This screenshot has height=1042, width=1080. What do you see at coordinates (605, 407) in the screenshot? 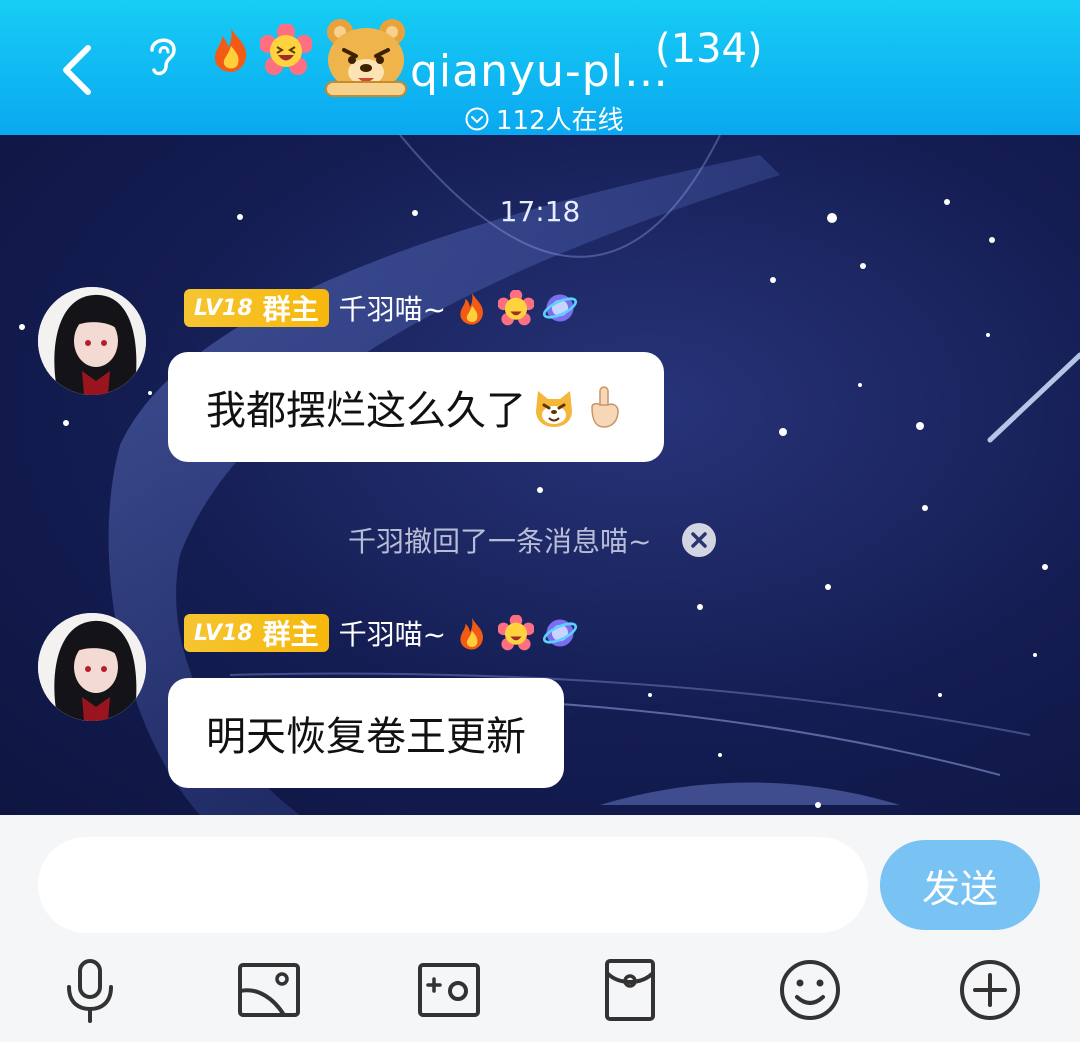
I see `pointing-up-hand-icon` at bounding box center [605, 407].